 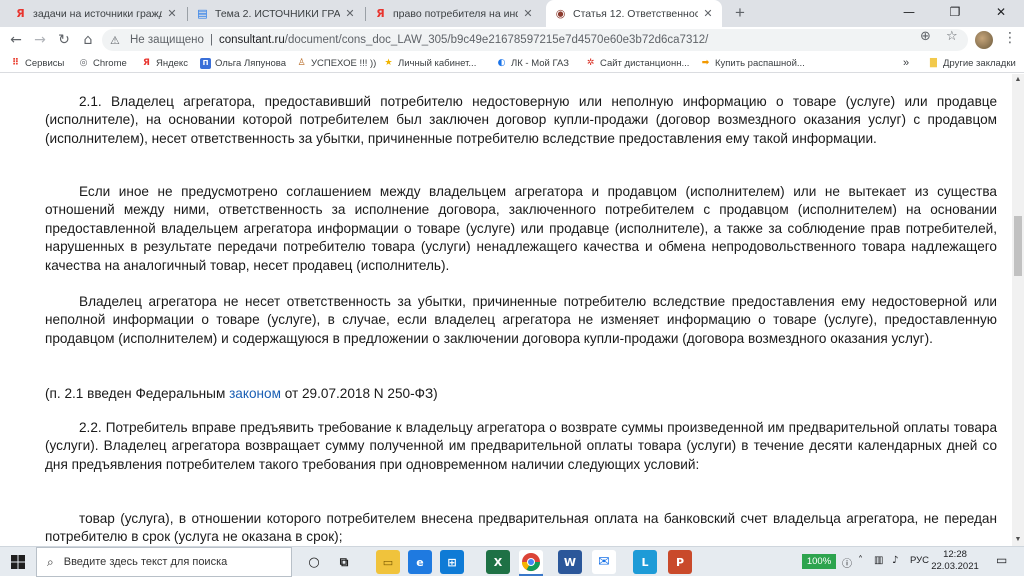 I want to click on network-icon: ▥, so click(x=878, y=560).